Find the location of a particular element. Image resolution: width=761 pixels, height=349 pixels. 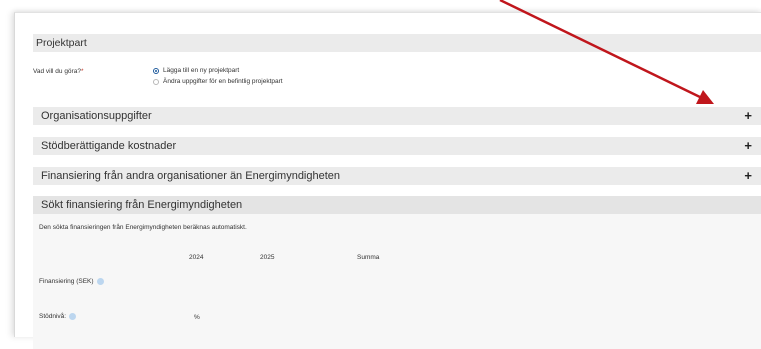

section-sought-financing: Sökt finansiering från Energimyndigheten is located at coordinates (397, 205).